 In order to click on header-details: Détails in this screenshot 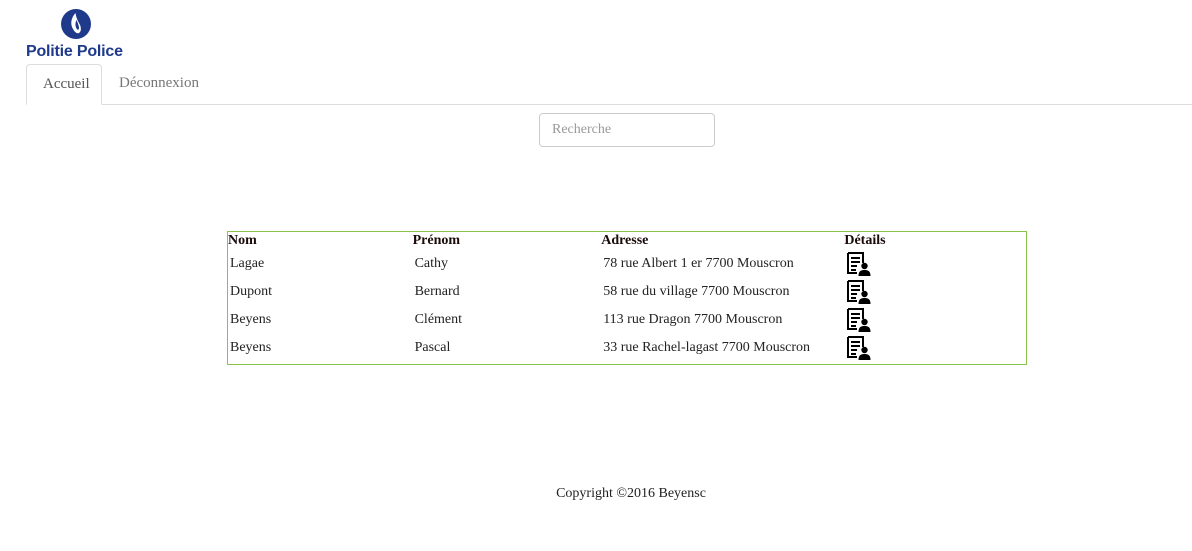, I will do `click(865, 240)`.